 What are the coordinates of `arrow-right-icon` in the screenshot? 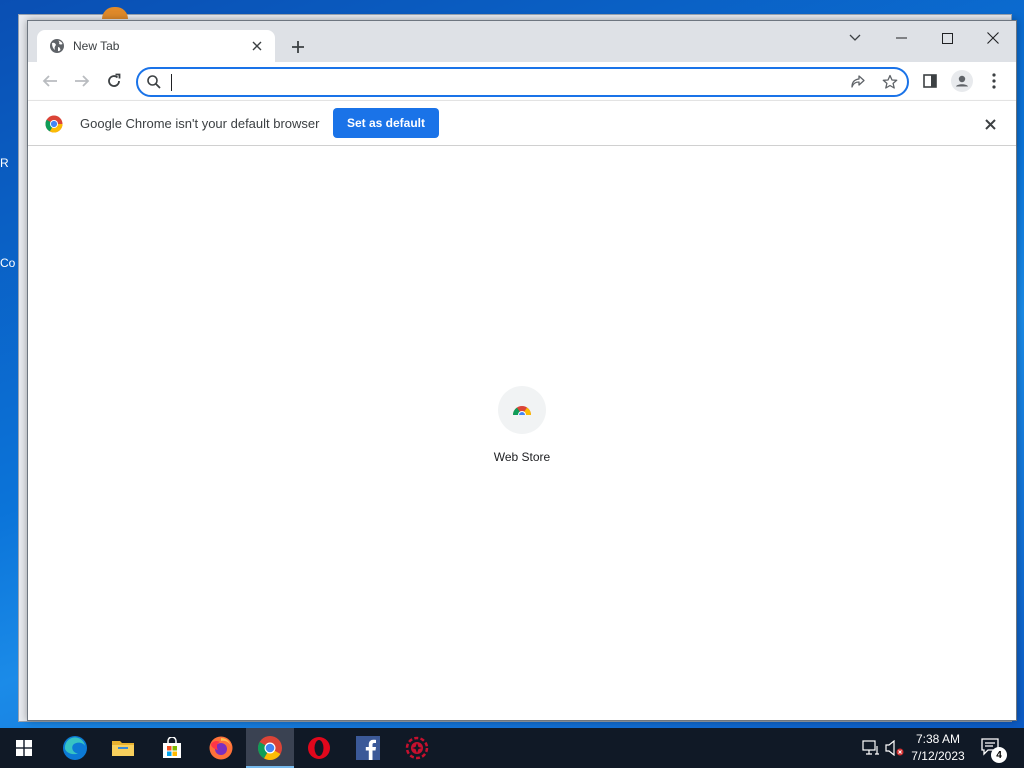 It's located at (82, 81).